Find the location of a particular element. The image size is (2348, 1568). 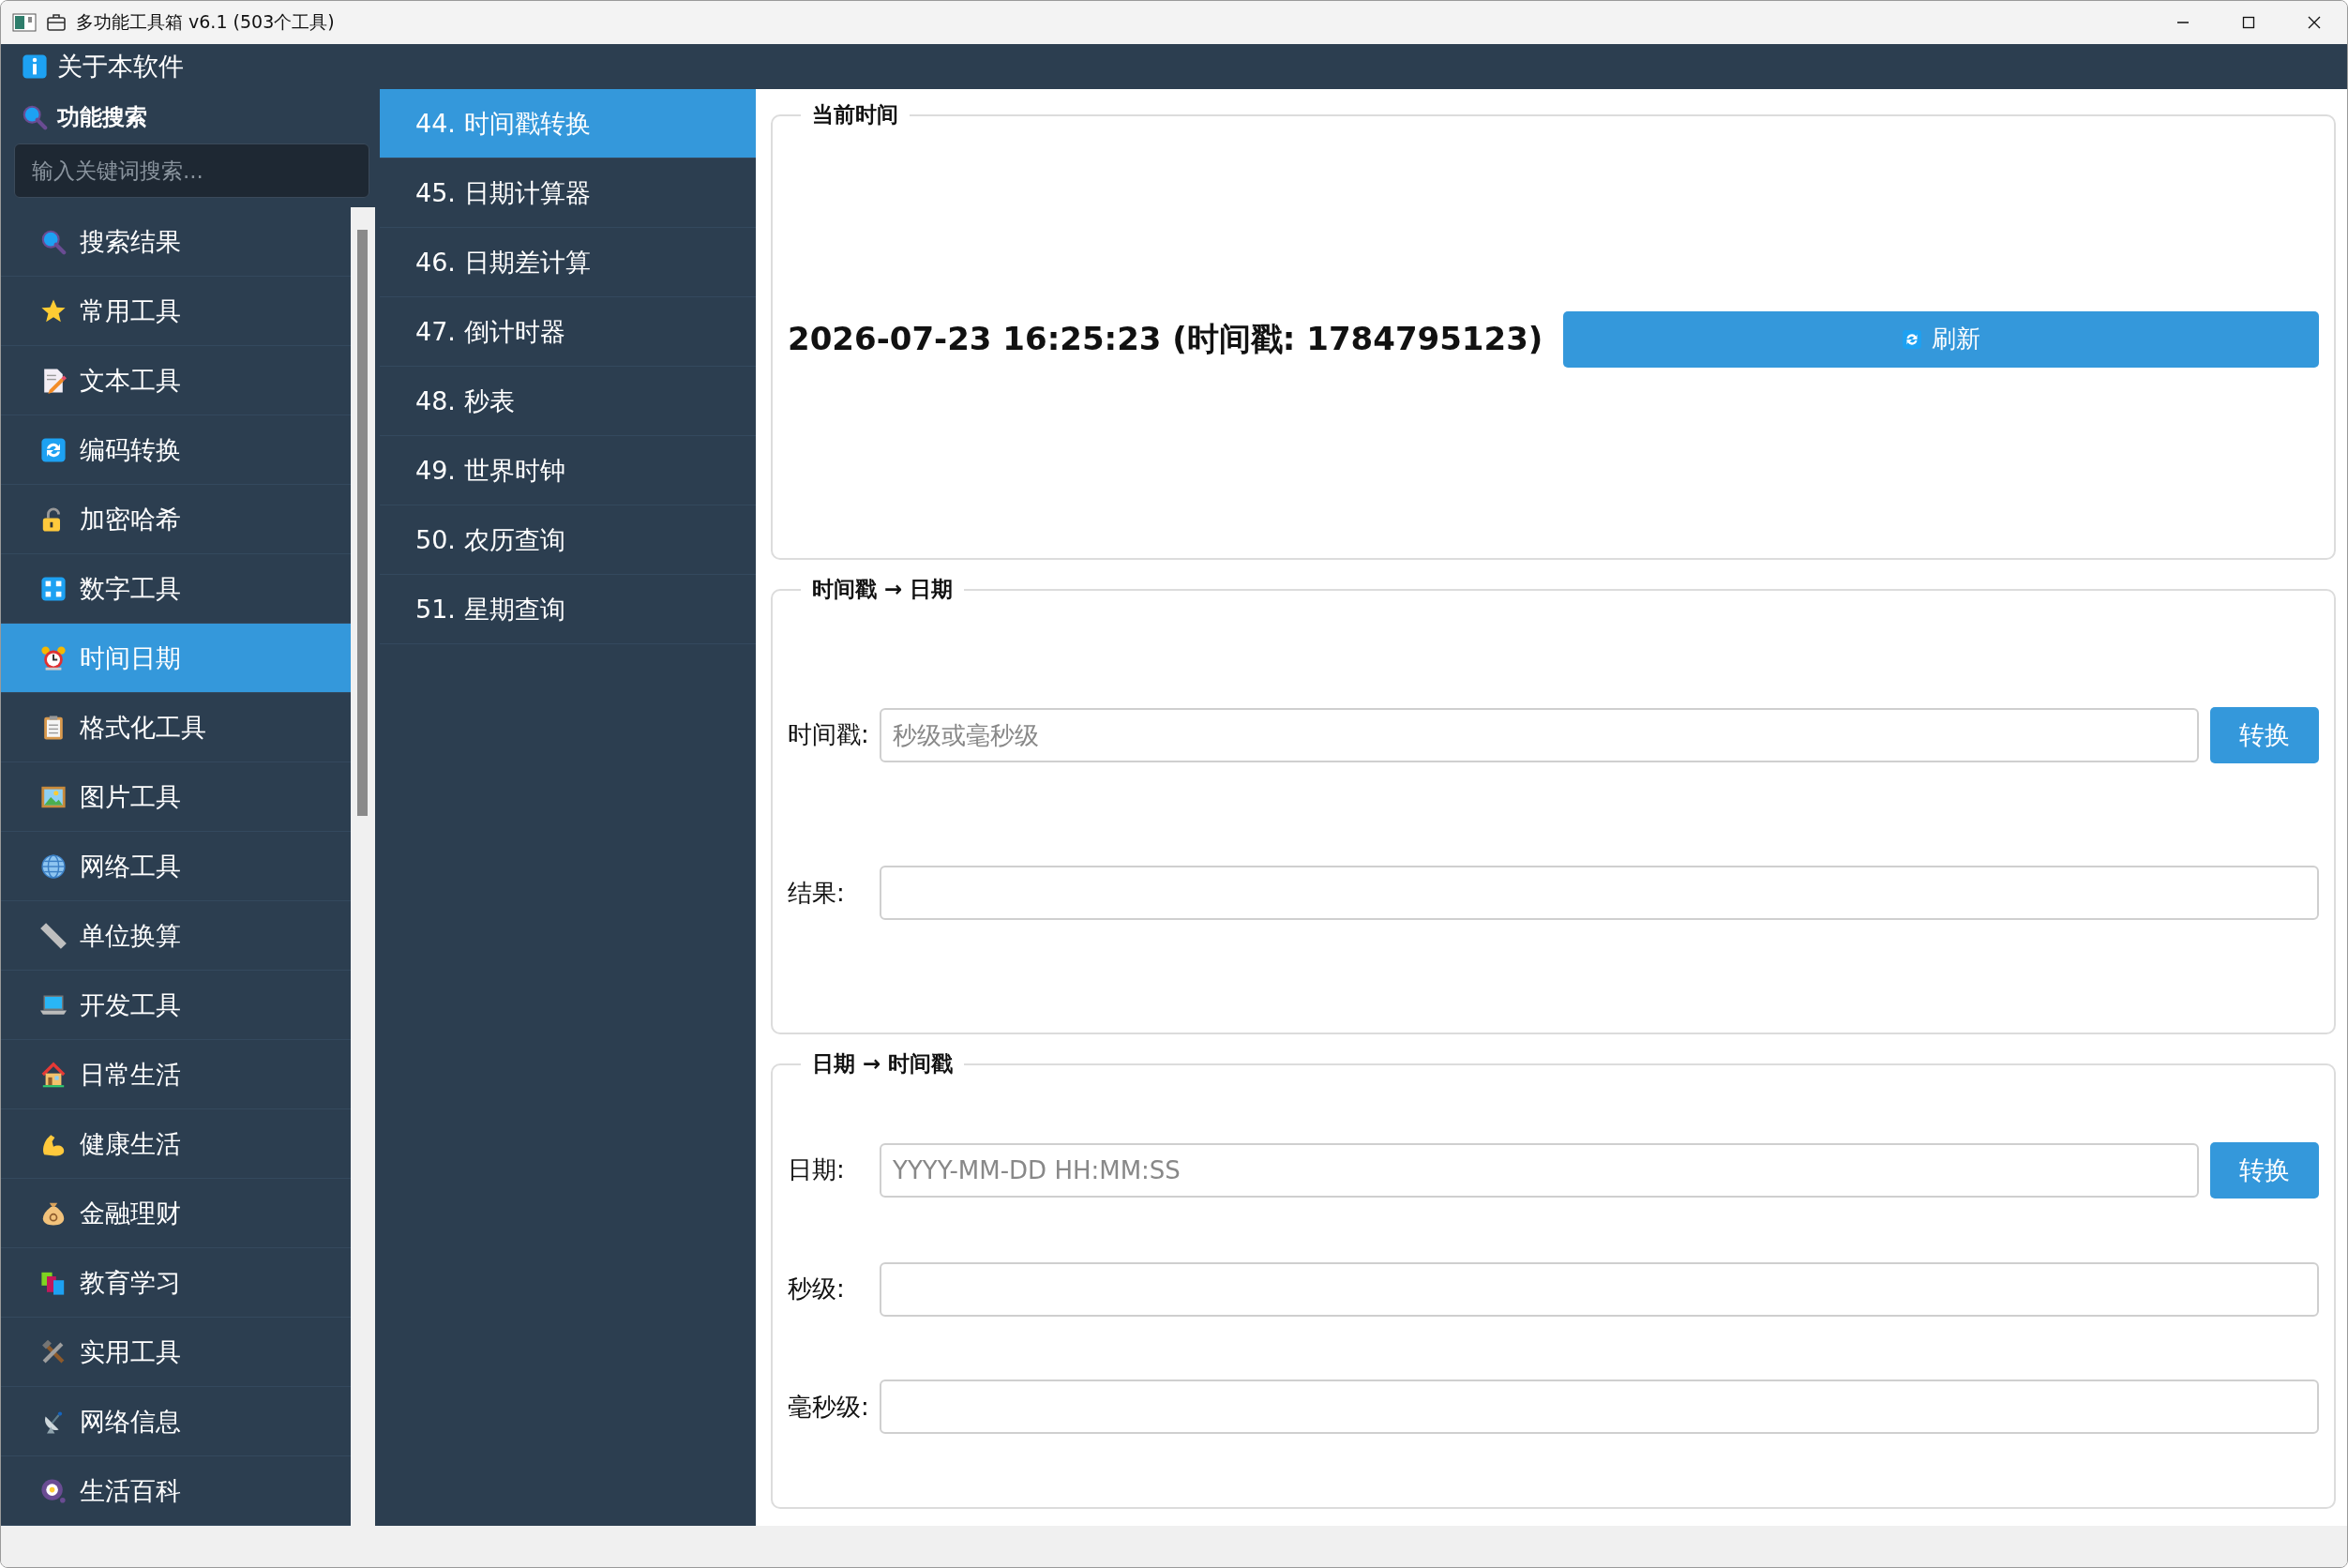

scrollbar is located at coordinates (363, 866).